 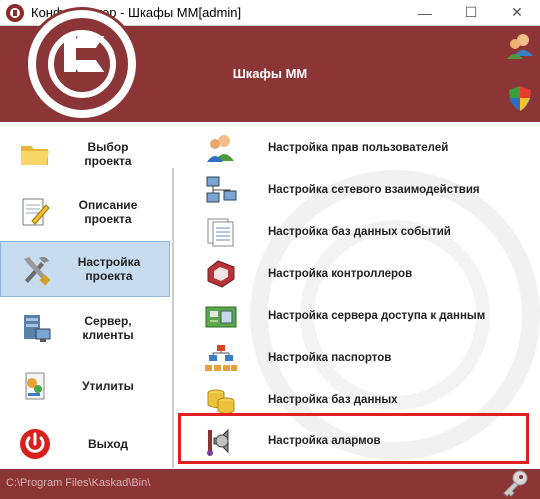 I want to click on menu-item-event-databases: Настройка баз данных событий, so click(x=351, y=232).